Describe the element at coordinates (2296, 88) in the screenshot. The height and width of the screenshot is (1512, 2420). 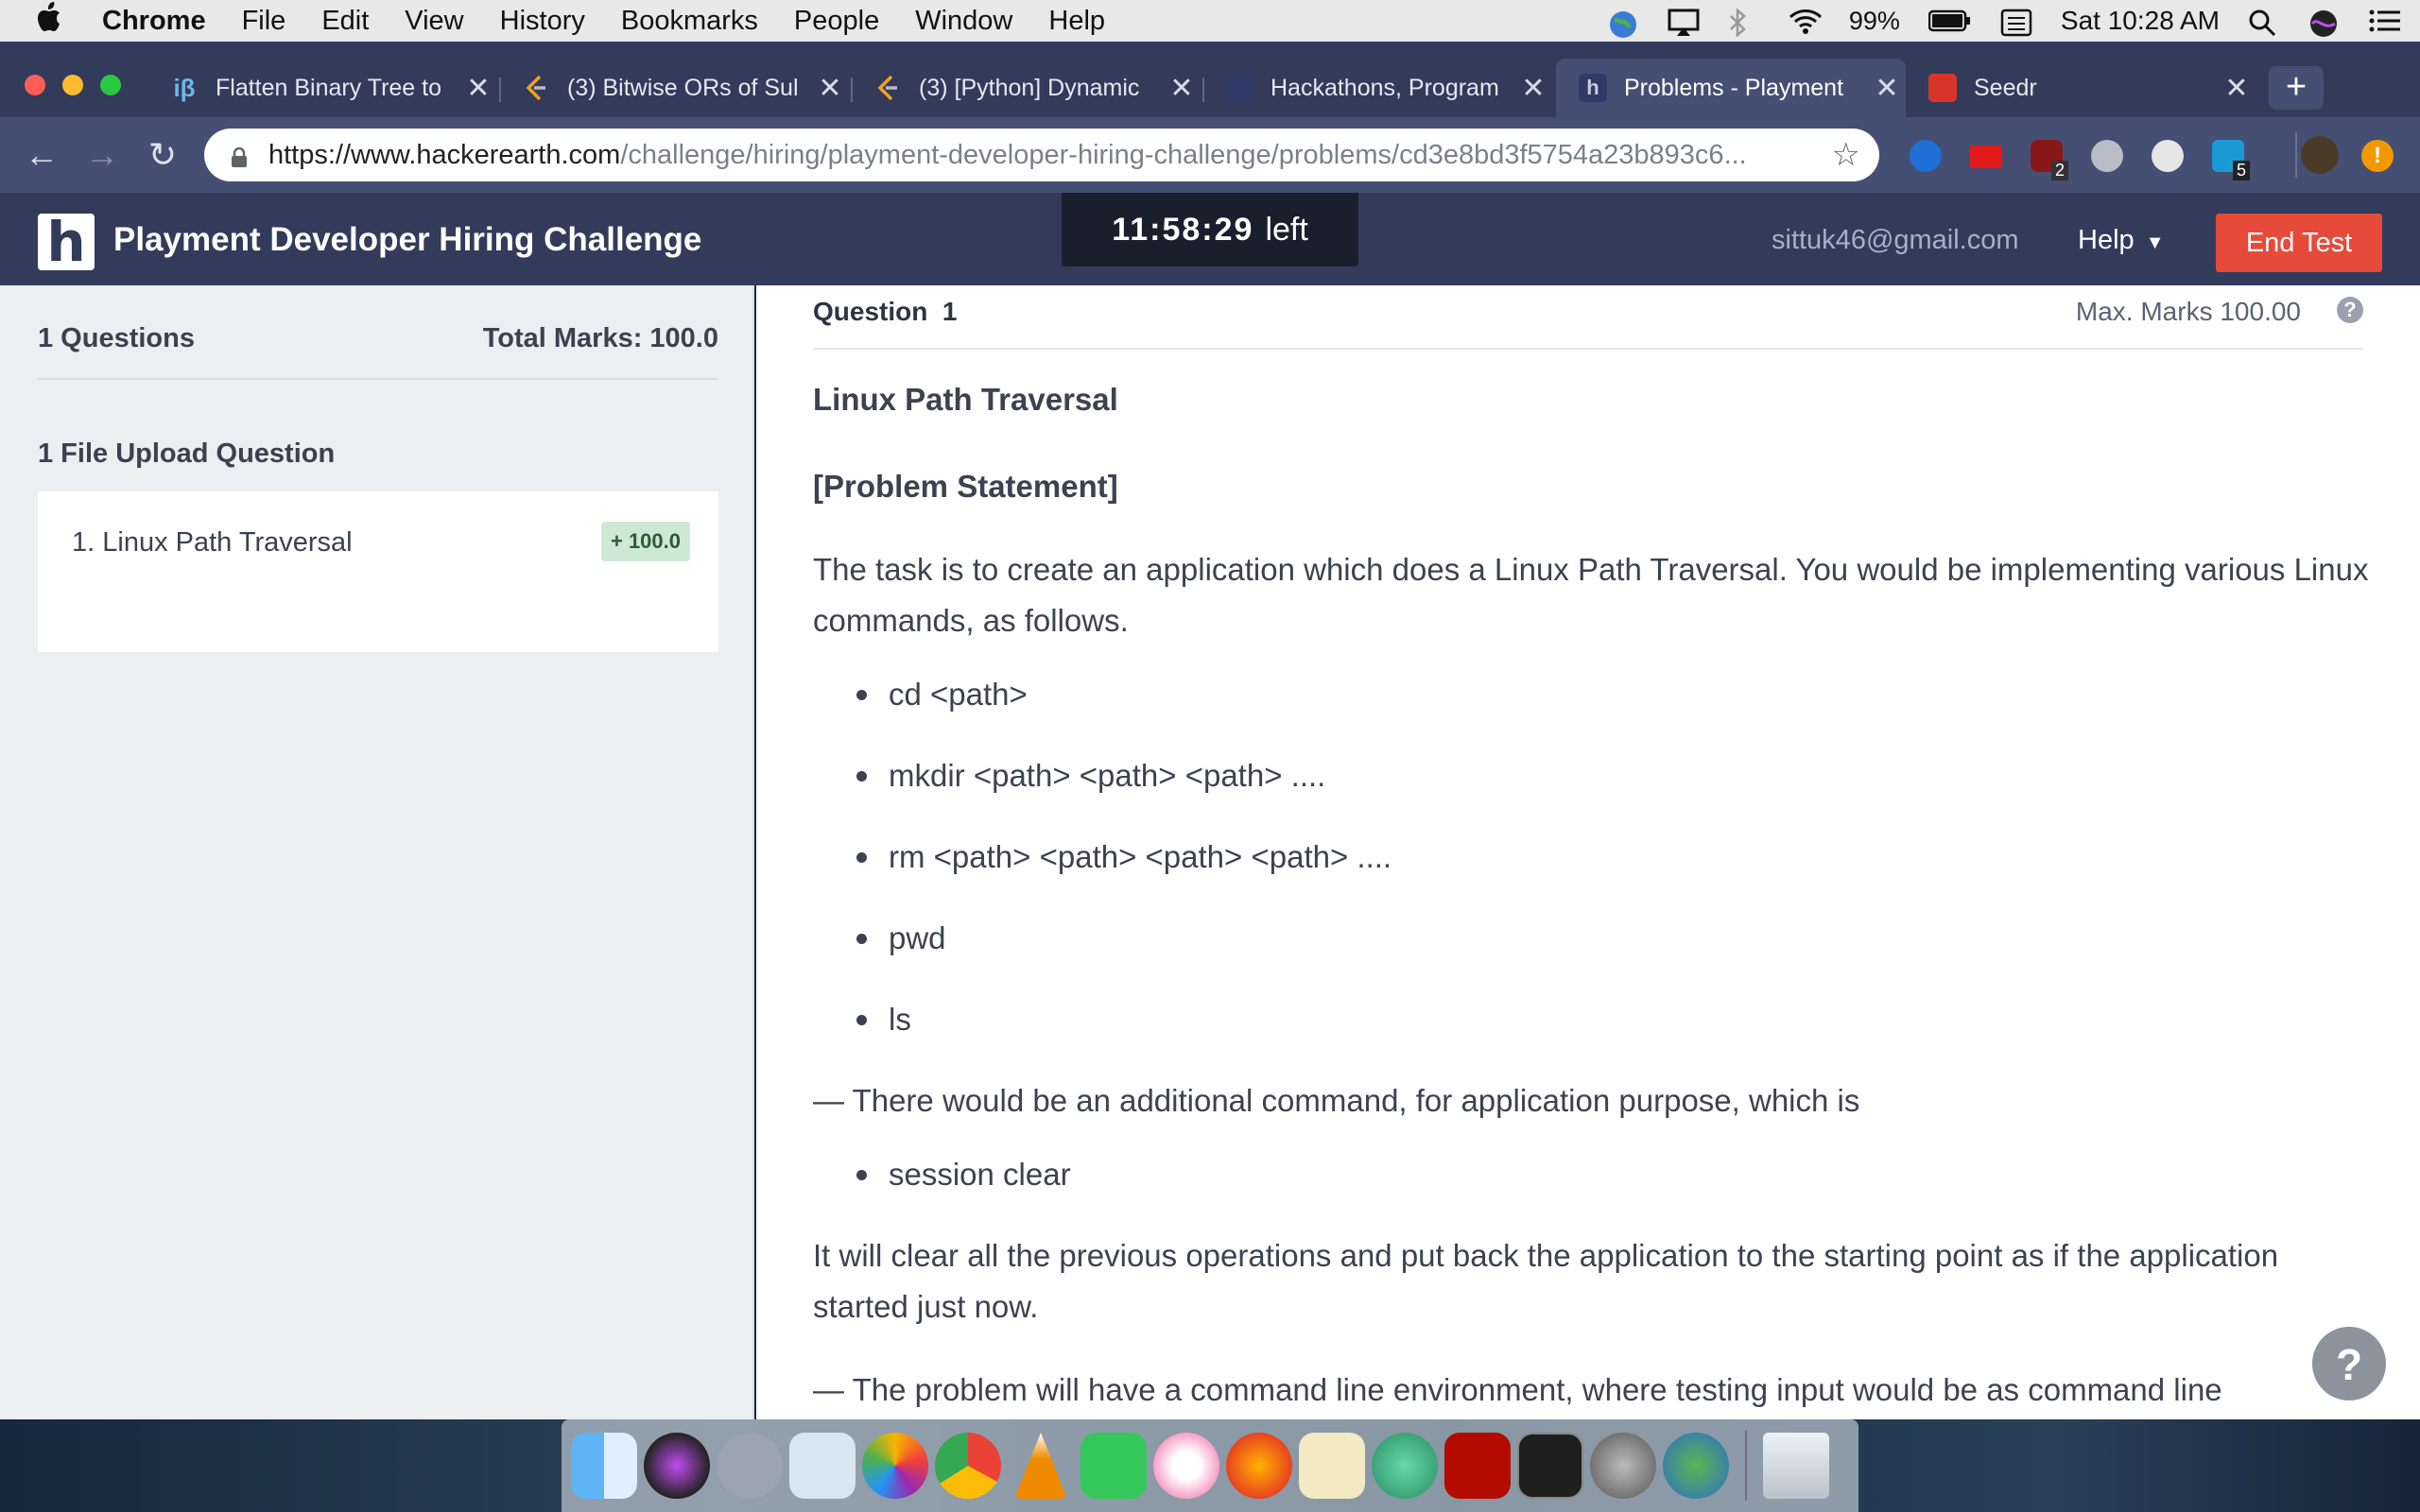
I see `new-tab-button: +` at that location.